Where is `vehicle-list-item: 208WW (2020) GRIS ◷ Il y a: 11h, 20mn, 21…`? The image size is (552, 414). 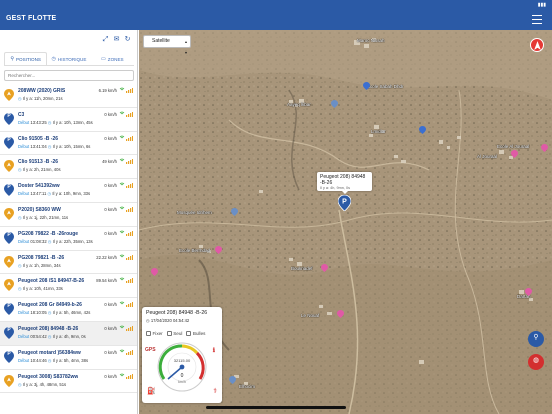
vehicle-list-item: 208WW (2020) GRIS ◷ Il y a: 11h, 20mn, 21… is located at coordinates (68, 96).